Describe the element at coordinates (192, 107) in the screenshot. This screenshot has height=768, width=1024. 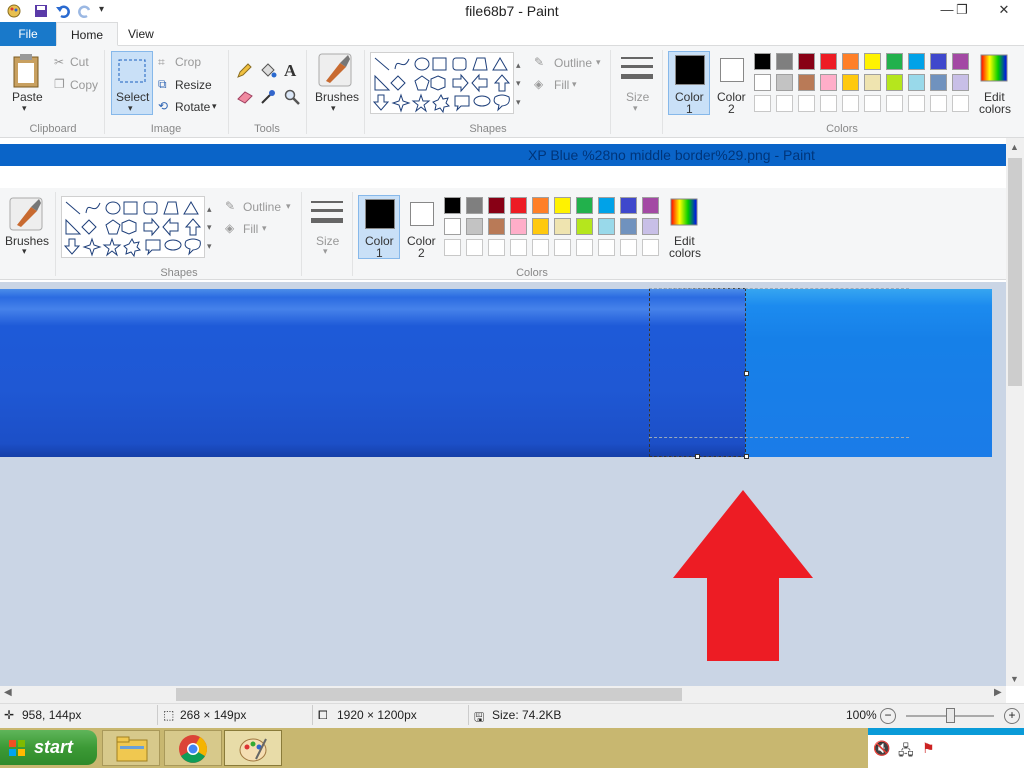
I see `rotate-button: Rotate` at that location.